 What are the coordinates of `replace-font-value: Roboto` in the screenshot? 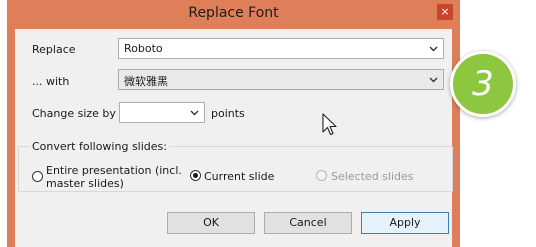 It's located at (143, 48).